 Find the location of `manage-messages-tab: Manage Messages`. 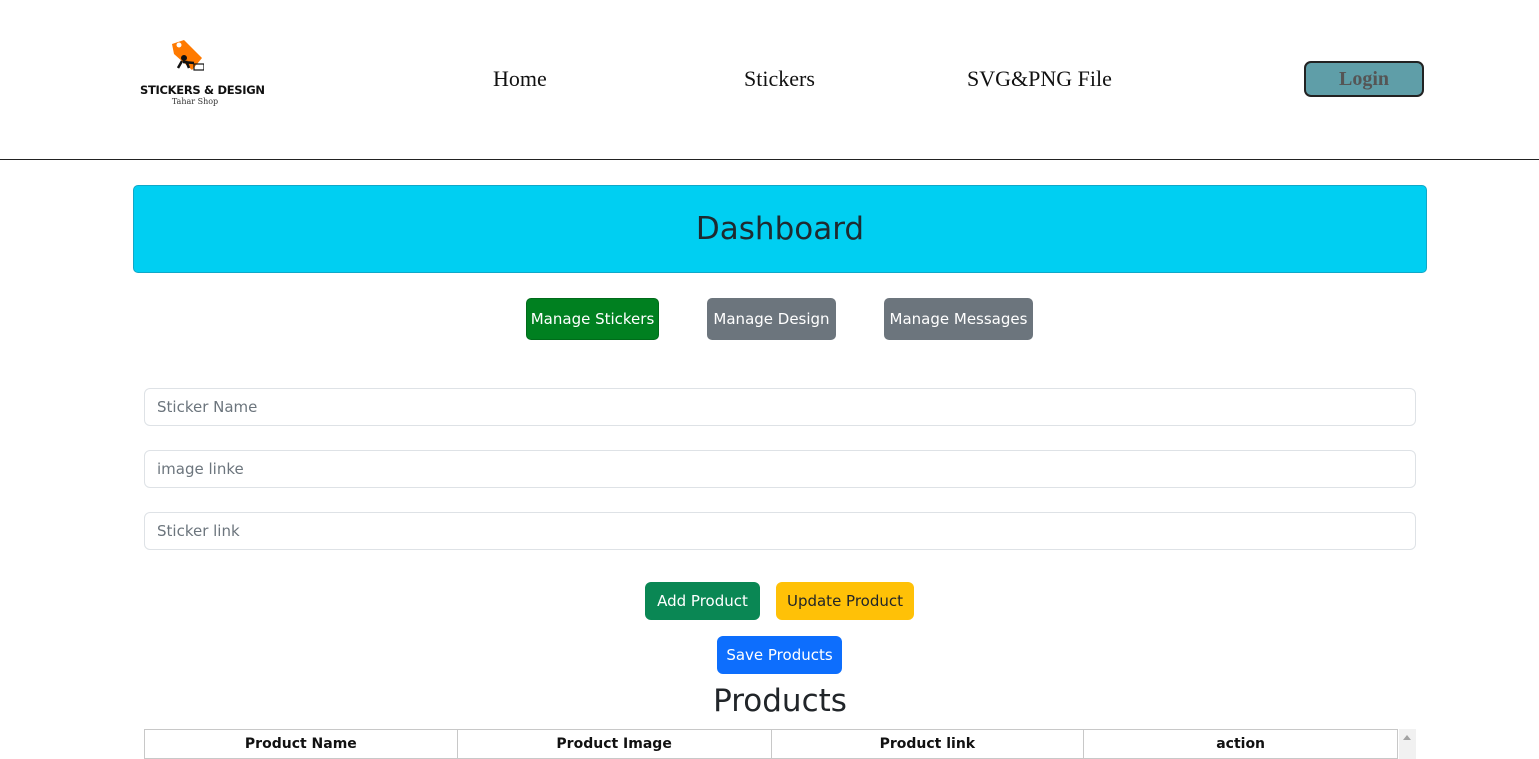

manage-messages-tab: Manage Messages is located at coordinates (958, 319).